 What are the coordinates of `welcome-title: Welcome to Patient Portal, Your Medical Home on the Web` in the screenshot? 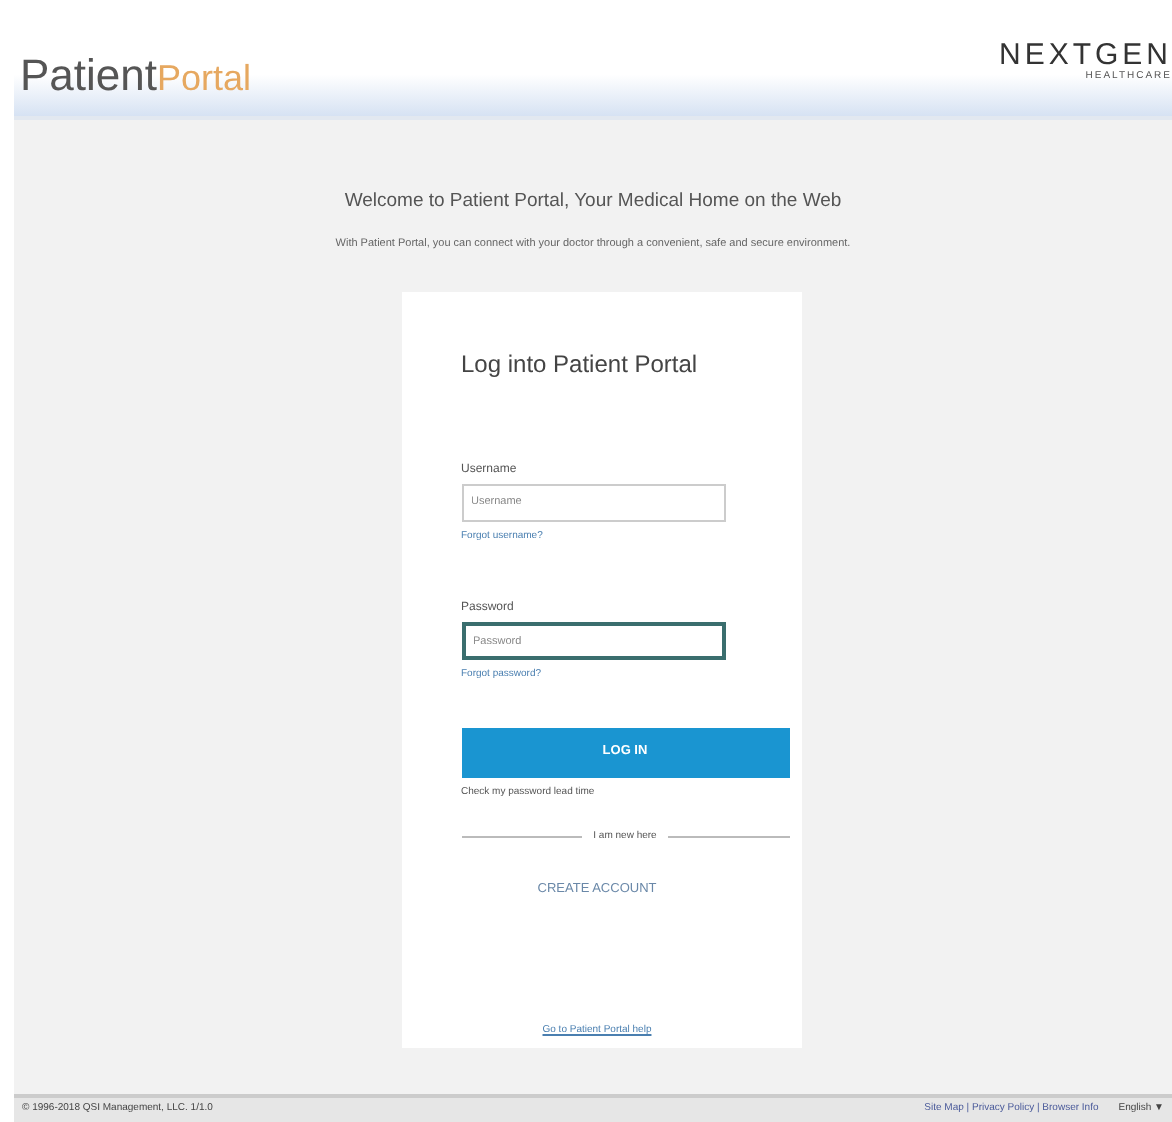 It's located at (593, 202).